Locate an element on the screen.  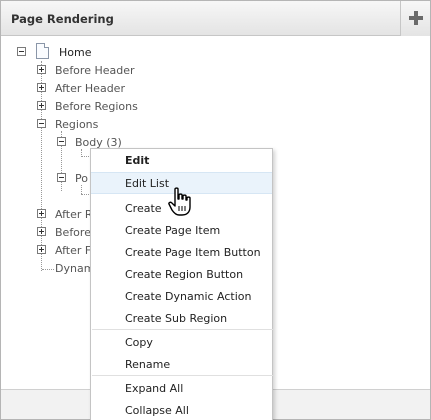
menu-item-create-region-button: Create Region Button is located at coordinates (181, 275).